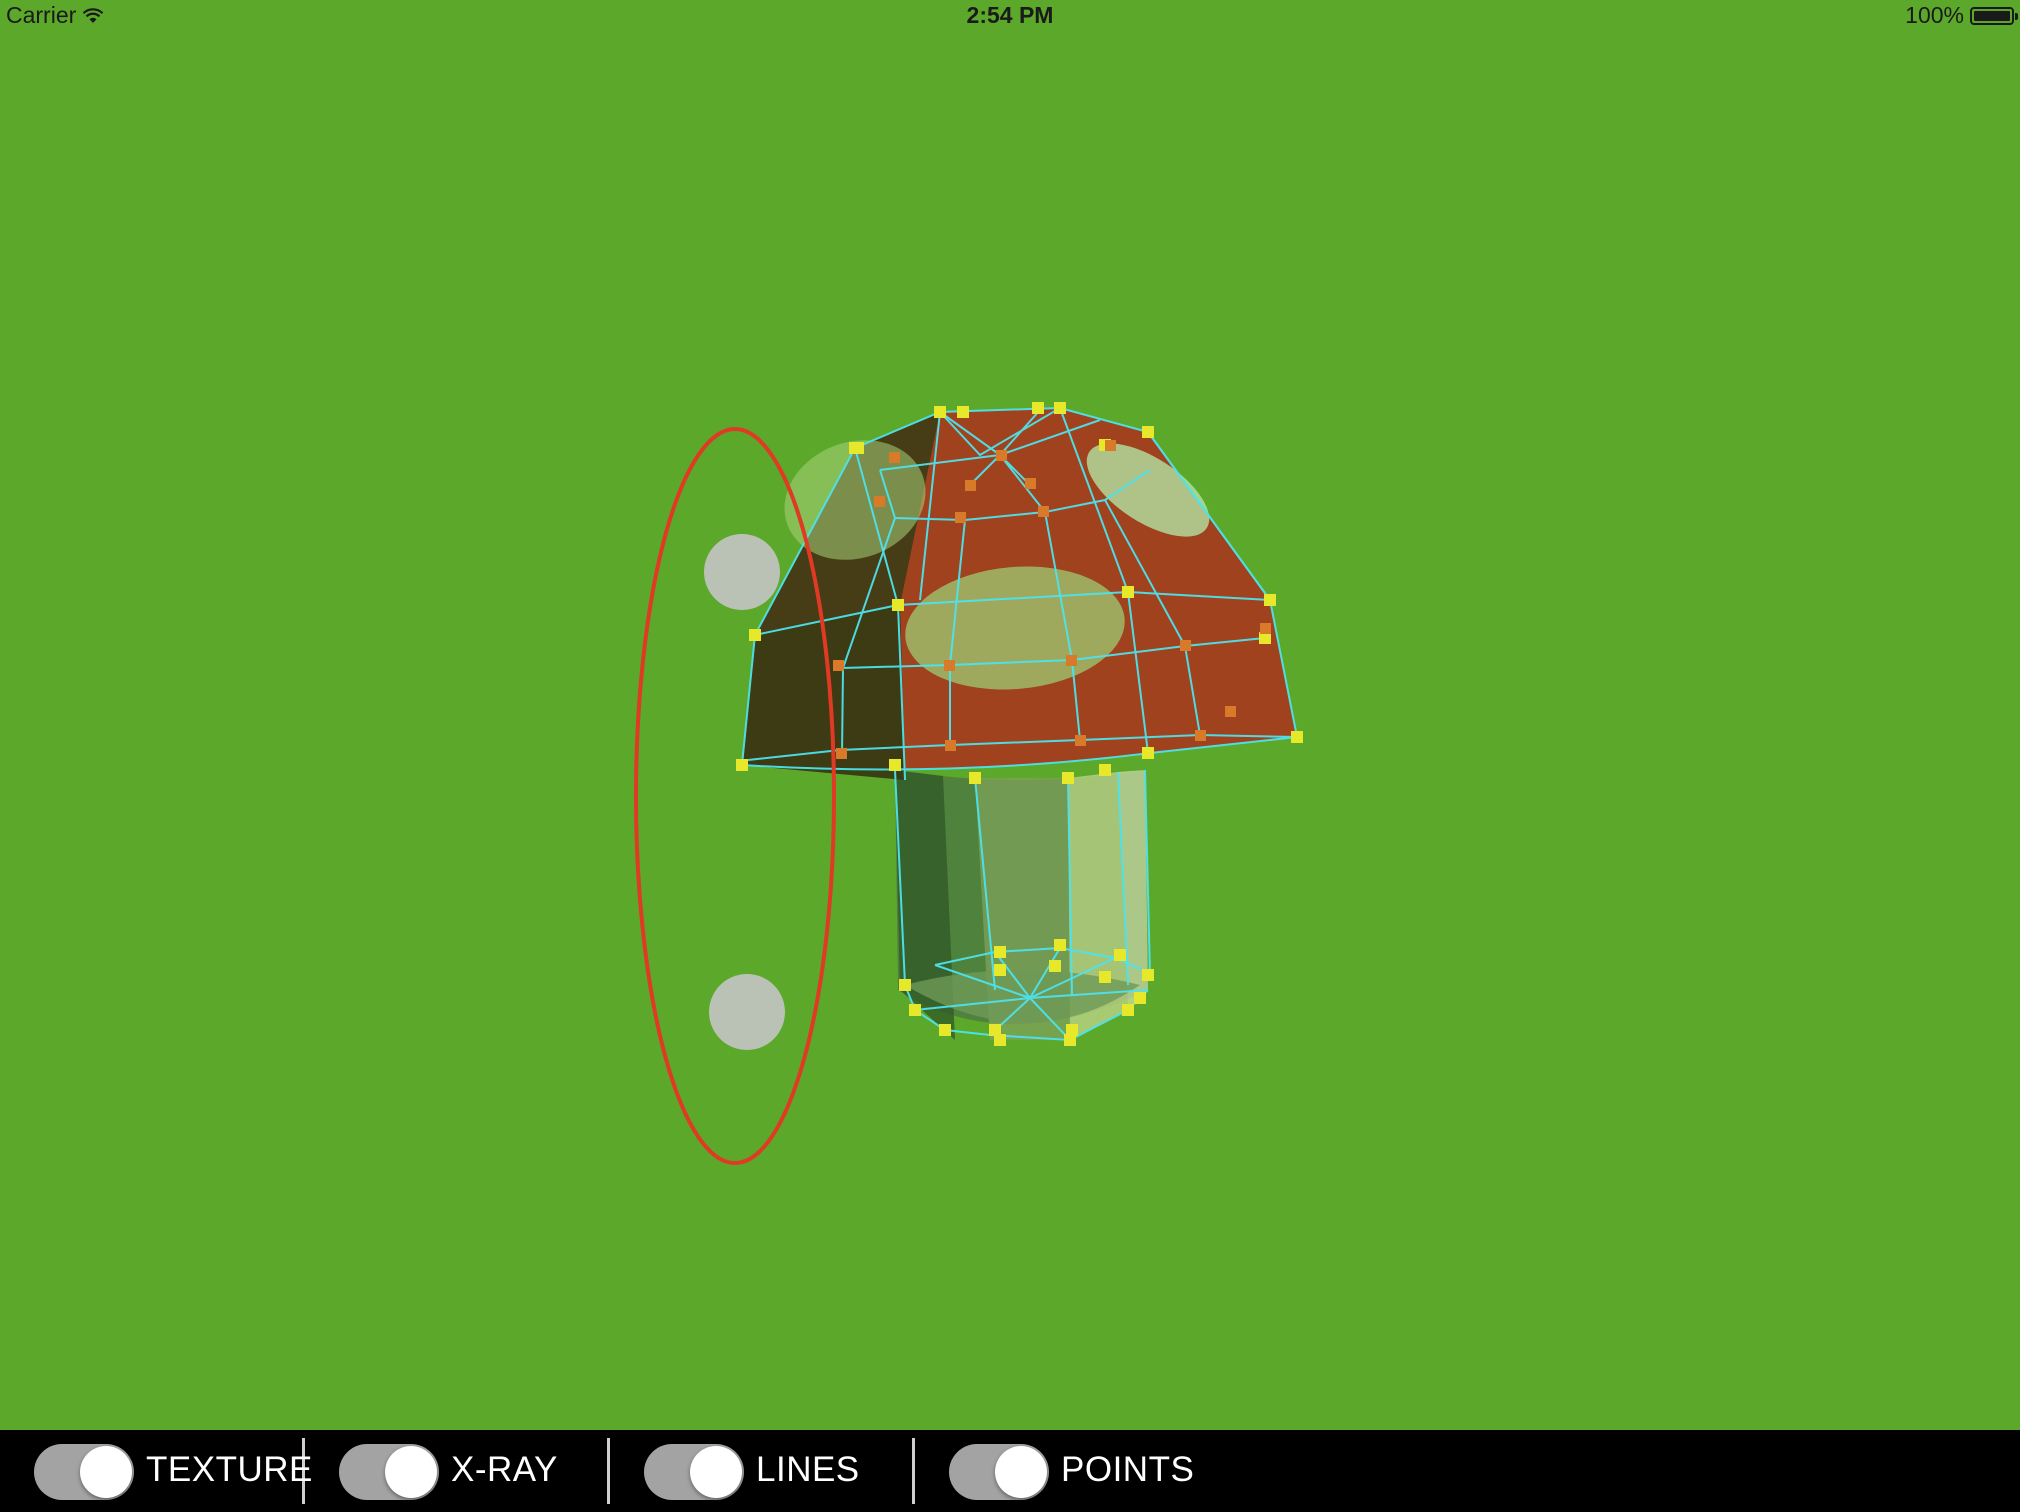  Describe the element at coordinates (504, 1469) in the screenshot. I see `xray-label: X-RAY` at that location.